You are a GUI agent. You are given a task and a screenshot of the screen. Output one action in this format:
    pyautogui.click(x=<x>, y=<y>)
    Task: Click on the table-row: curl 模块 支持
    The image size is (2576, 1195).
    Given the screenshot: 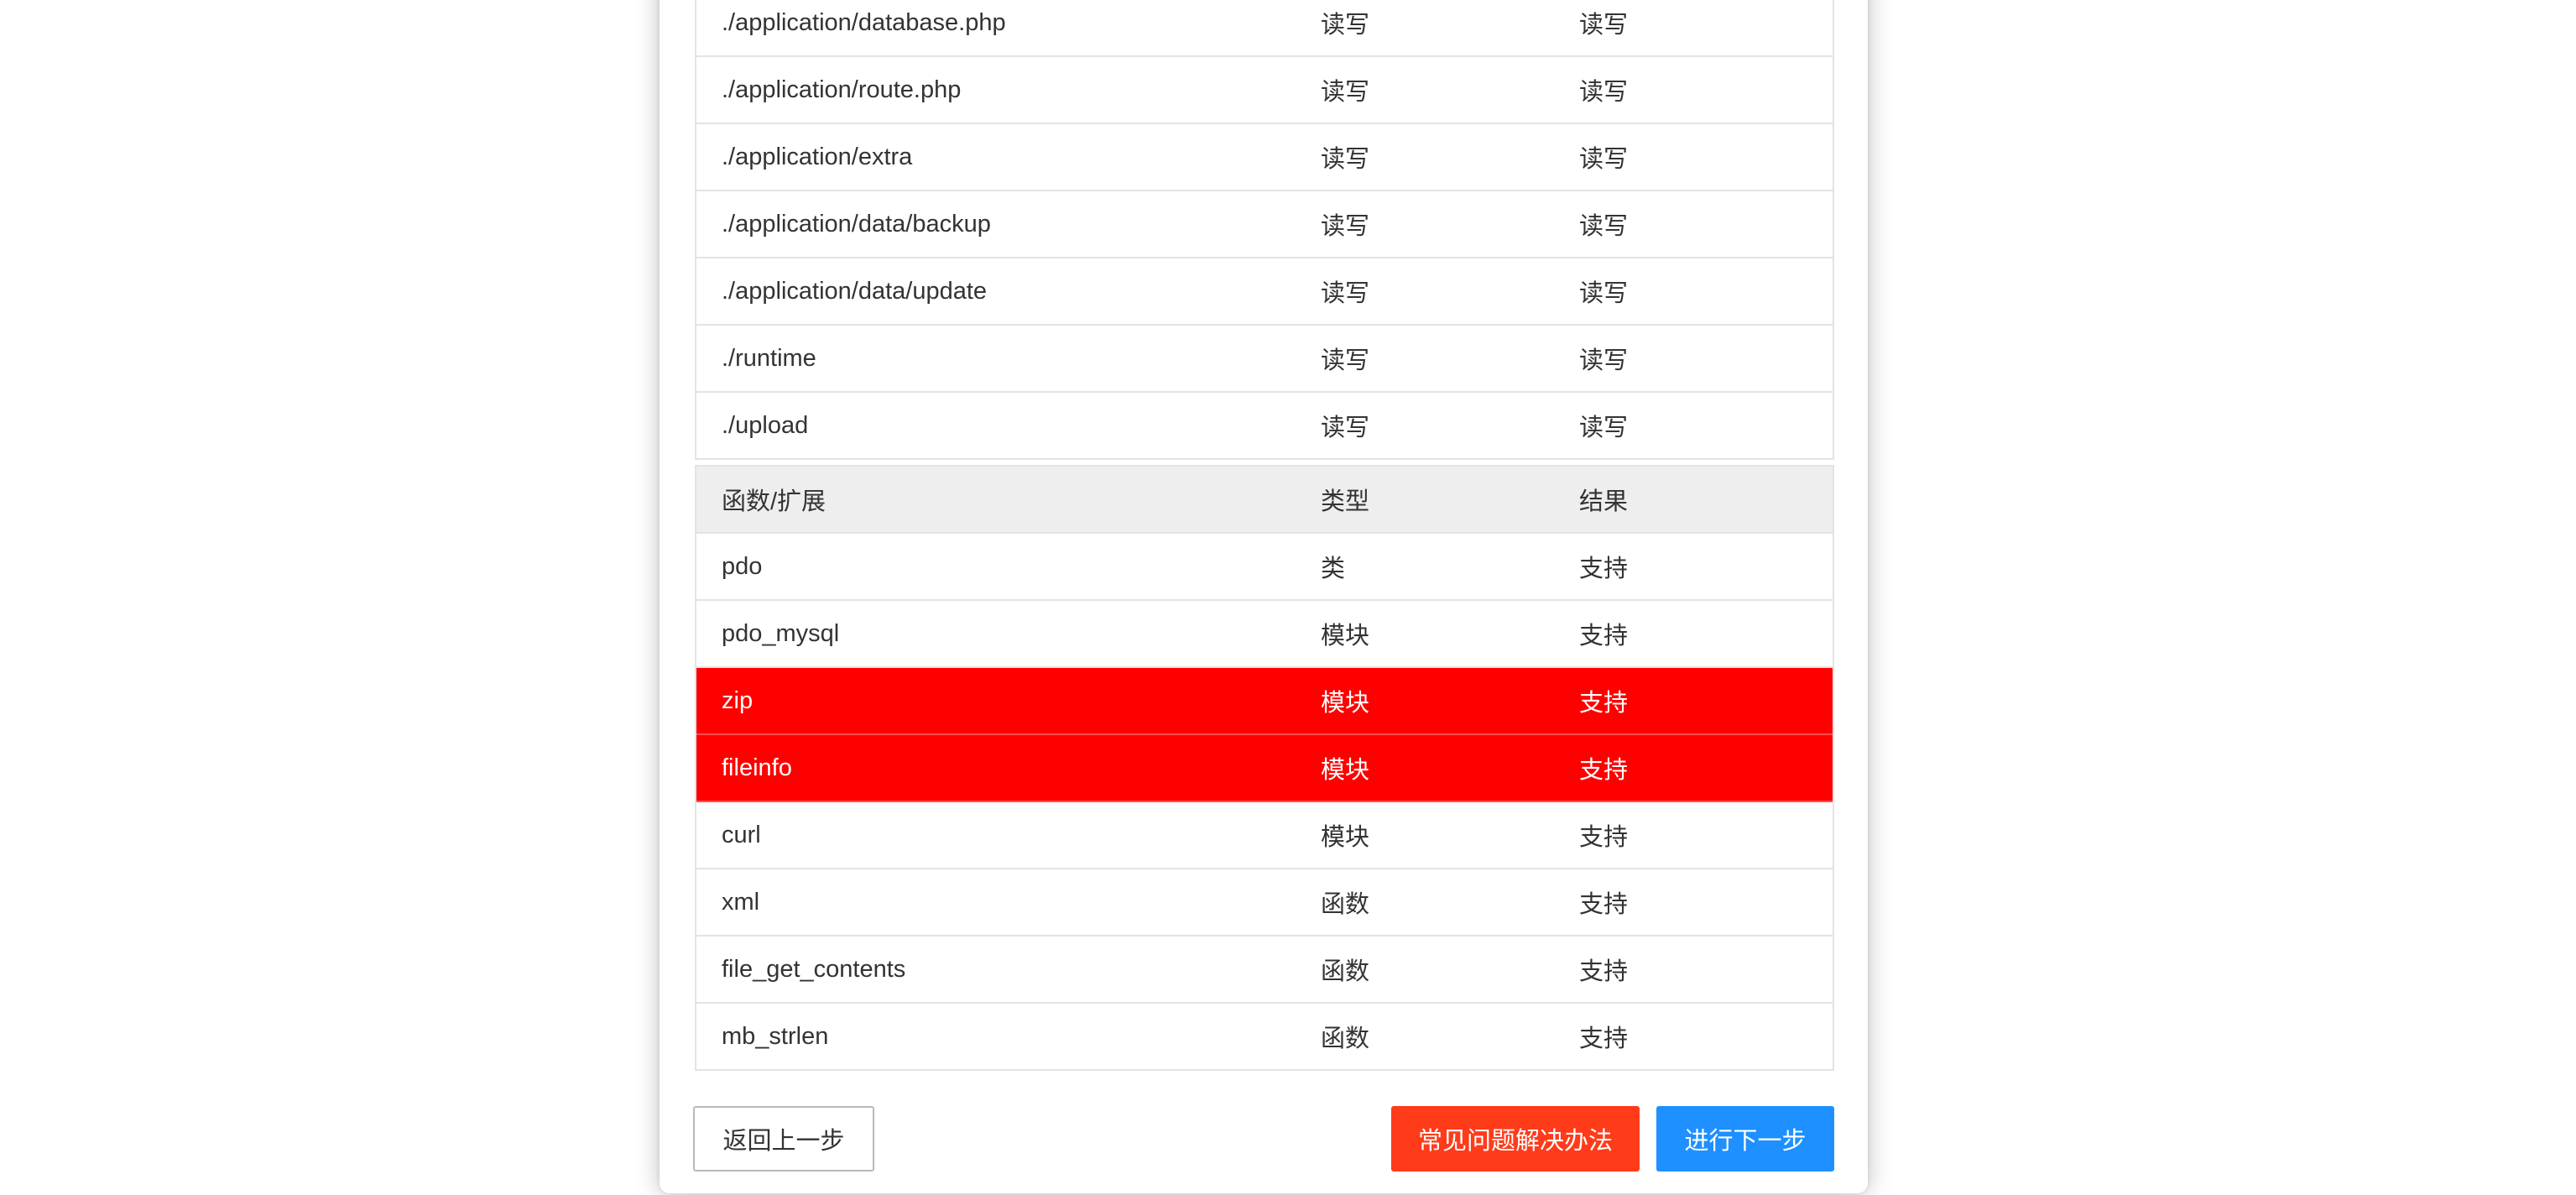 What is the action you would take?
    pyautogui.click(x=1264, y=835)
    